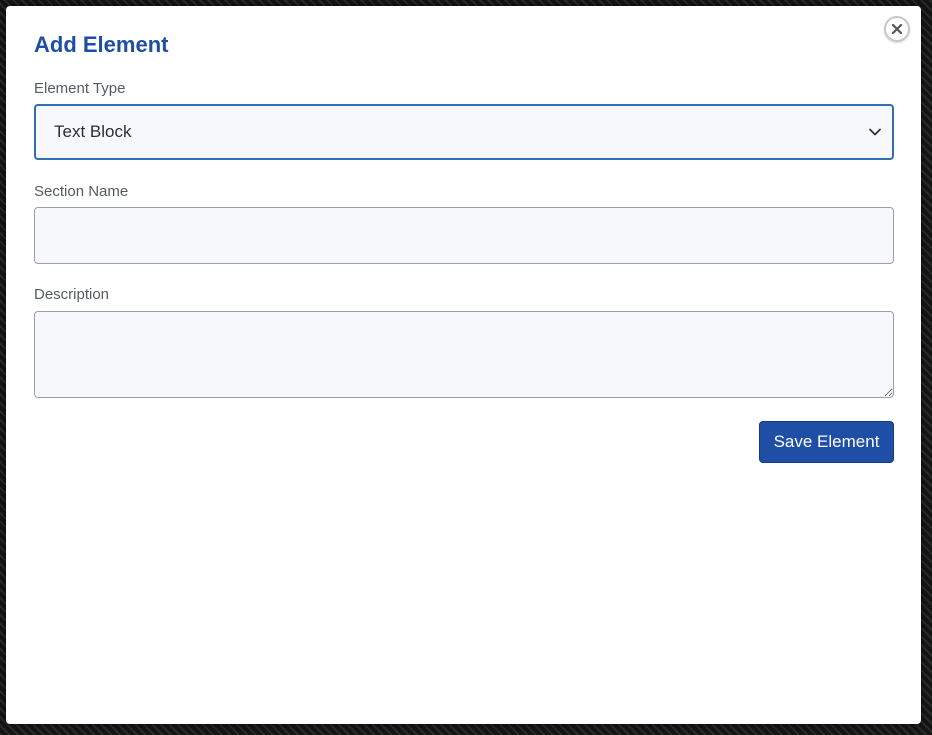 This screenshot has width=932, height=735. What do you see at coordinates (826, 442) in the screenshot?
I see `save-element-button: Save Element` at bounding box center [826, 442].